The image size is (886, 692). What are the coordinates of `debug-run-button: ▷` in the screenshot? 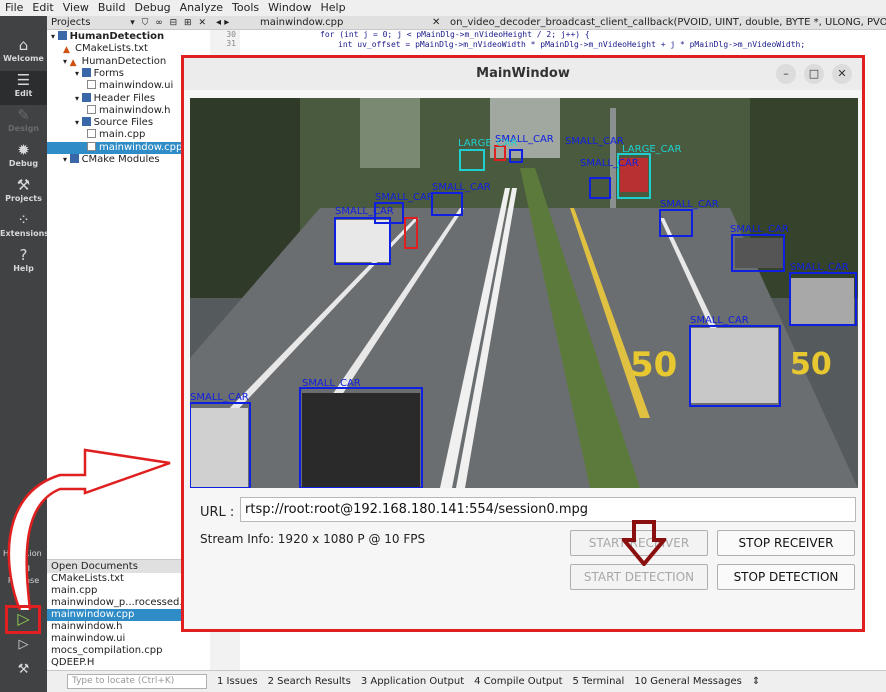 It's located at (23, 647).